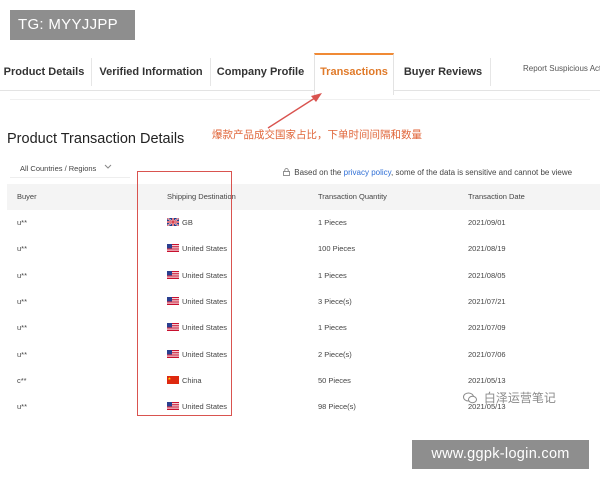  Describe the element at coordinates (352, 196) in the screenshot. I see `col-header-transaction-quantity: Transaction Quantity` at that location.